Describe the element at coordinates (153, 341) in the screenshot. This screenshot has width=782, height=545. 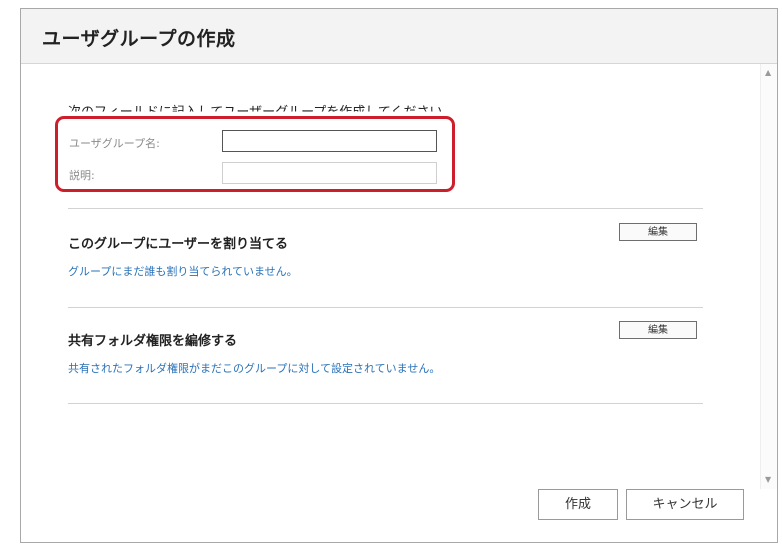
I see `shared-folder-title: 共有フォルダ権限を編修する` at that location.